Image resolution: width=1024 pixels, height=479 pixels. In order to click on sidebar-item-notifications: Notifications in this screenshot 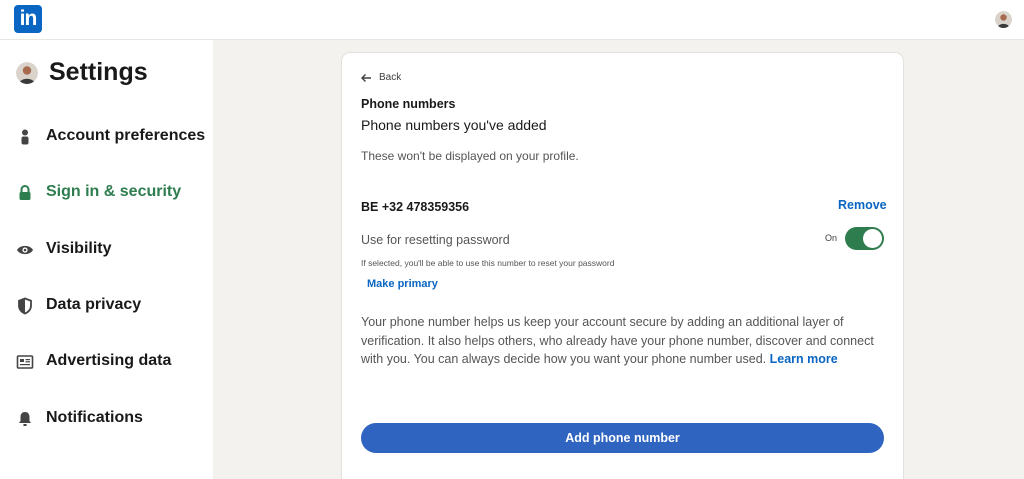, I will do `click(106, 419)`.